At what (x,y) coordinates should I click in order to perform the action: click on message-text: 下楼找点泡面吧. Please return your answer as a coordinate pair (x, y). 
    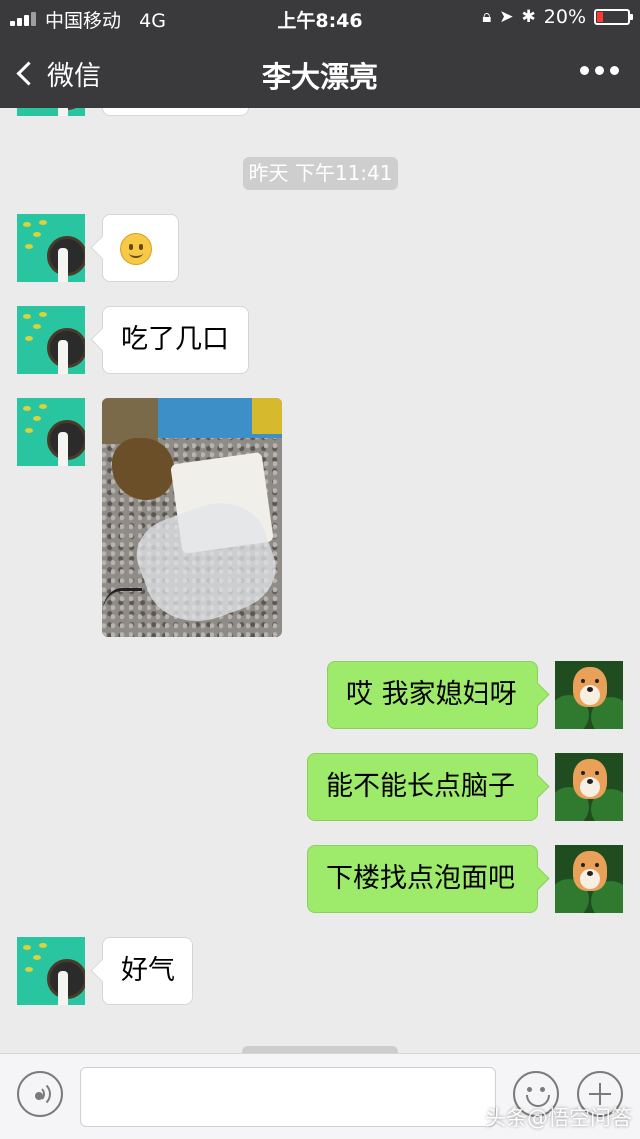
    Looking at the image, I should click on (420, 878).